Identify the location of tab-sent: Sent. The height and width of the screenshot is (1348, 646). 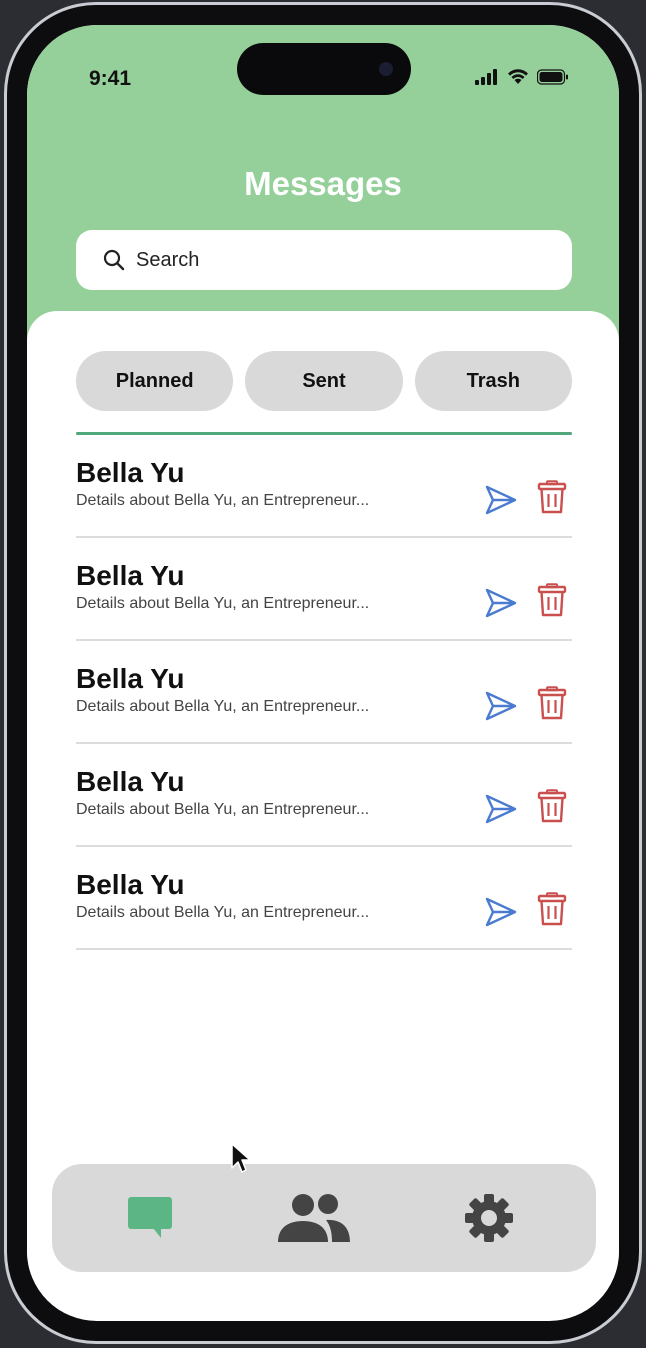
(324, 381).